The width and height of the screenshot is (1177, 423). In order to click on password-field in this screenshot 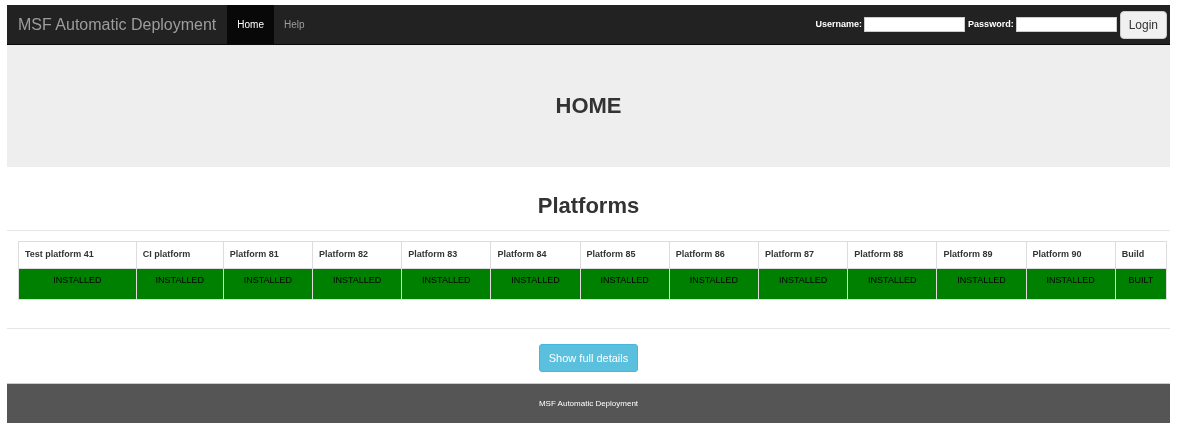, I will do `click(1066, 24)`.